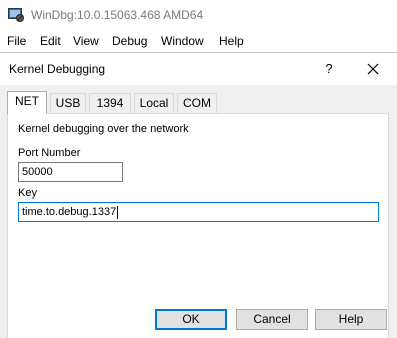 This screenshot has width=397, height=338. Describe the element at coordinates (373, 69) in the screenshot. I see `close-icon` at that location.